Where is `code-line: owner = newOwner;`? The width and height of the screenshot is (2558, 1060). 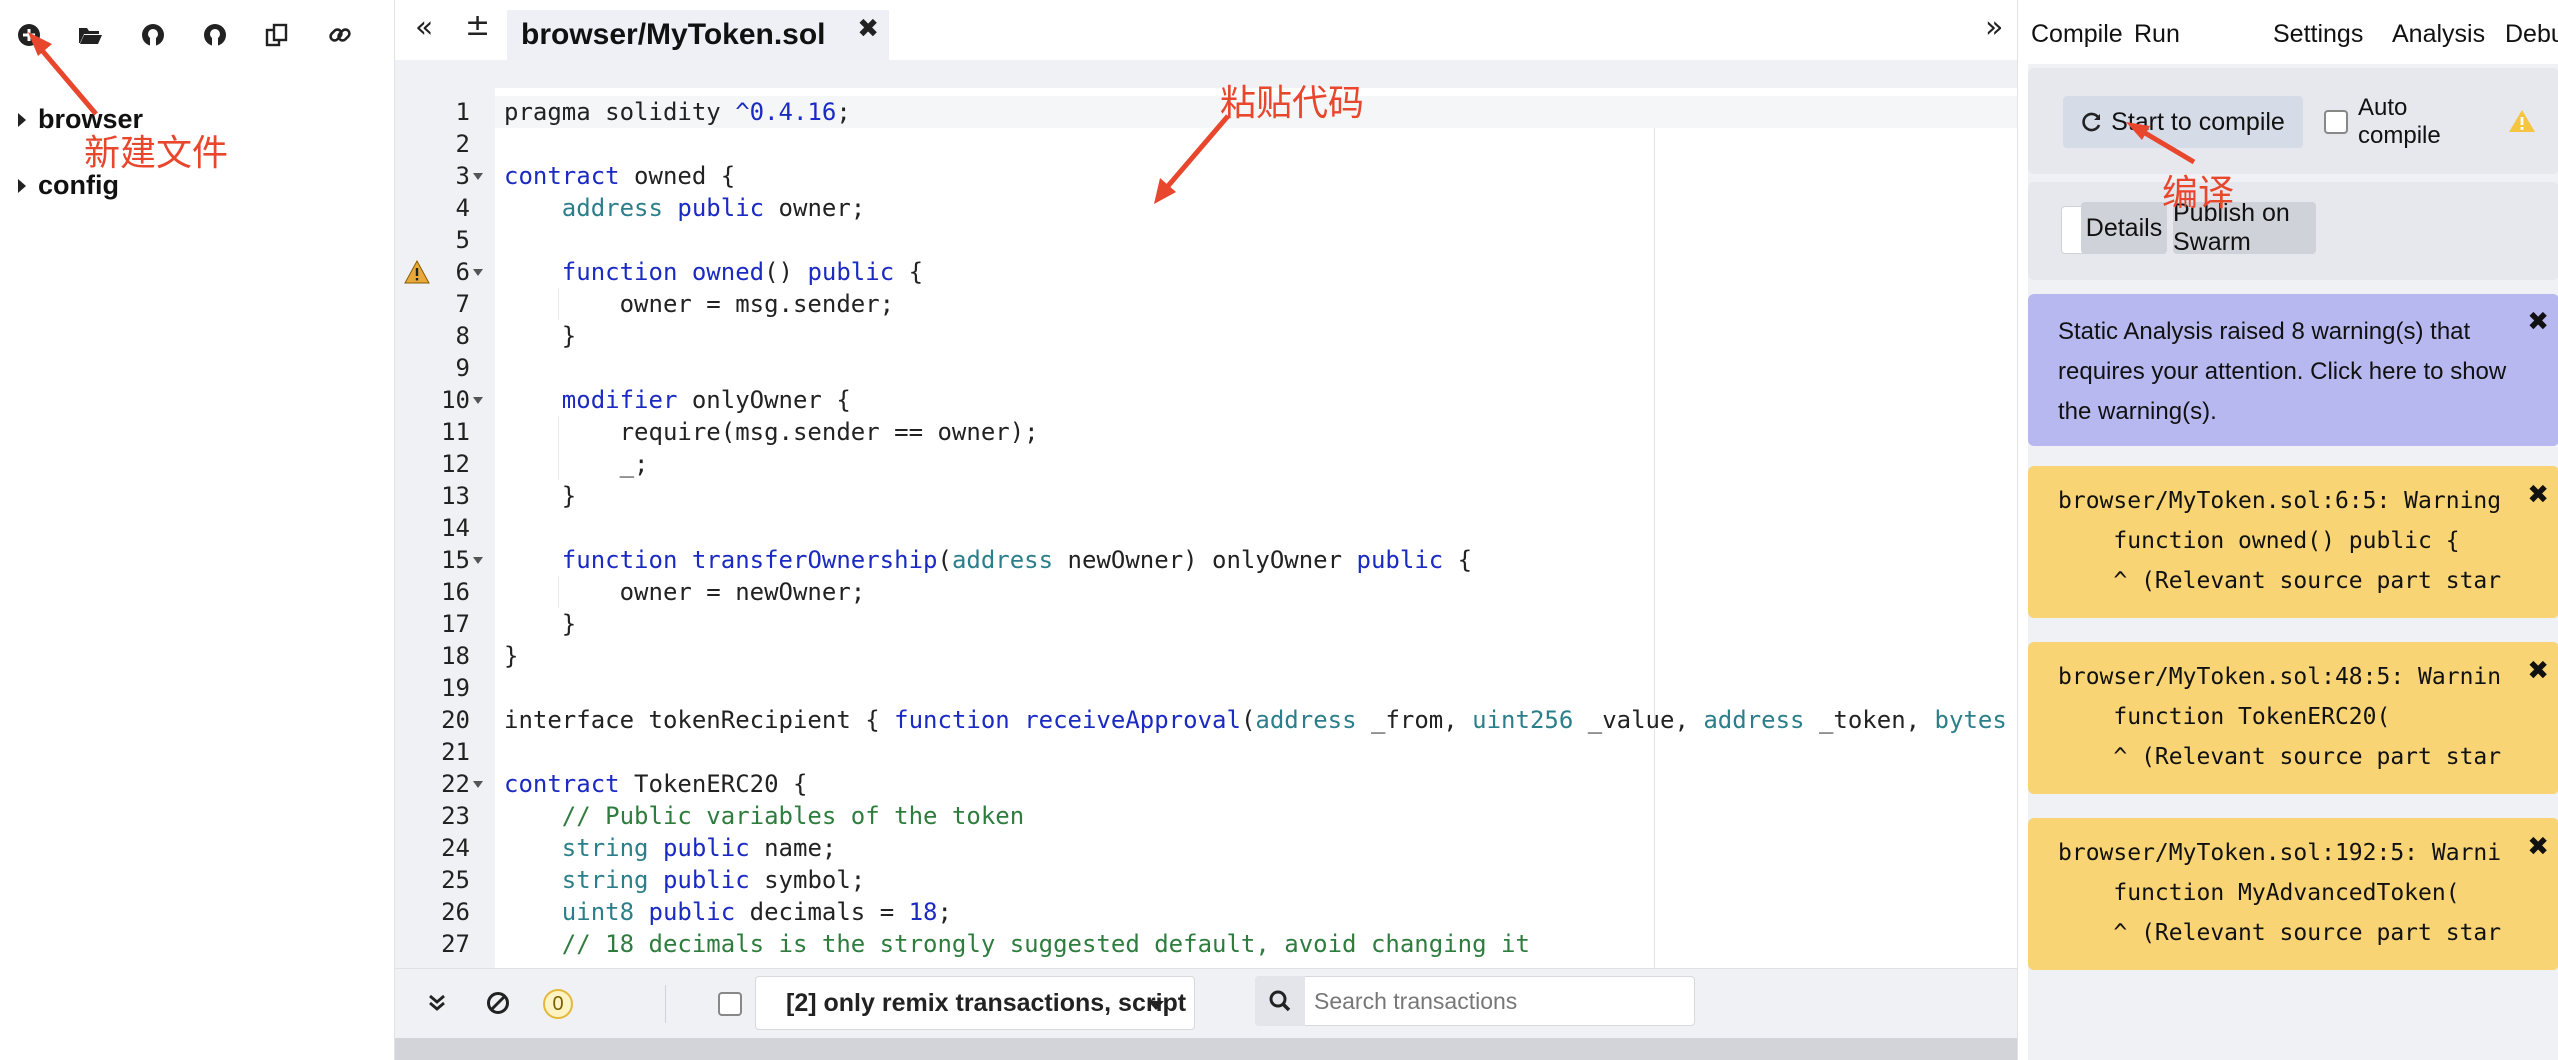 code-line: owner = newOwner; is located at coordinates (685, 592).